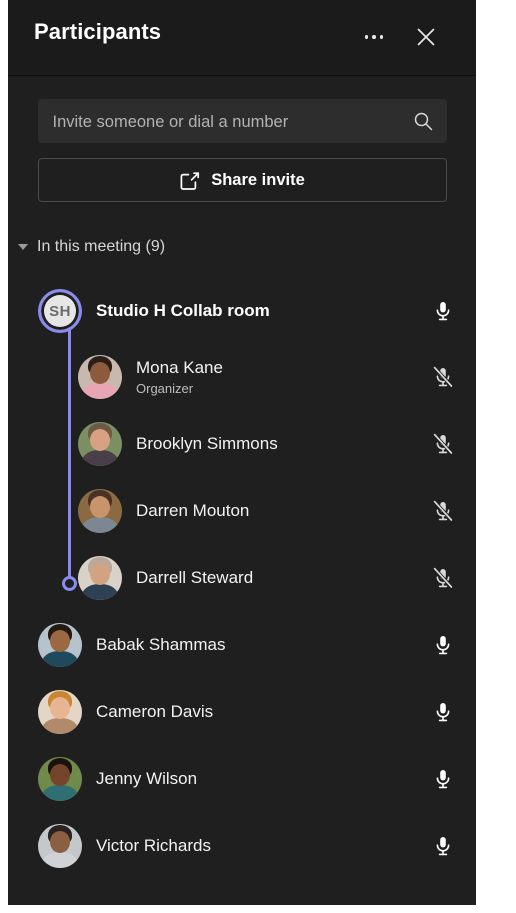 Image resolution: width=516 pixels, height=913 pixels. I want to click on participant-name: Studio H Collab room, so click(183, 310).